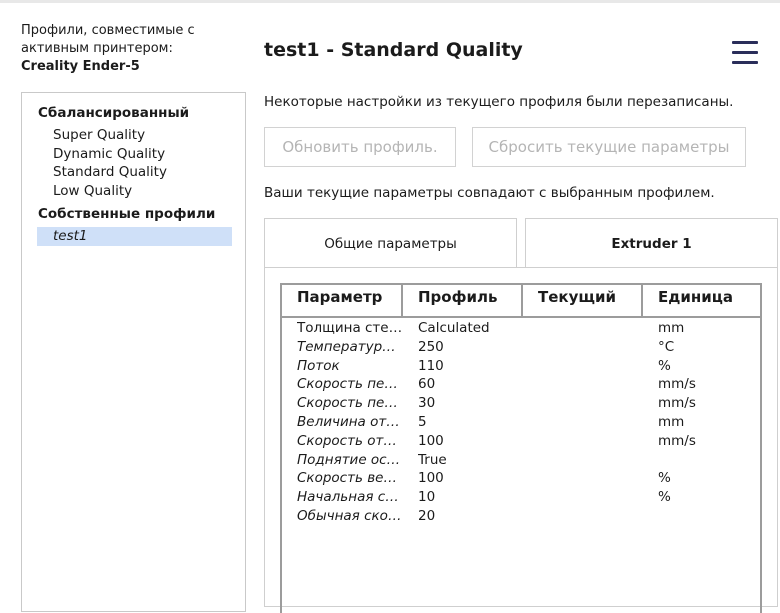 Image resolution: width=780 pixels, height=613 pixels. Describe the element at coordinates (350, 422) in the screenshot. I see `table-cell-name: Величина отката` at that location.